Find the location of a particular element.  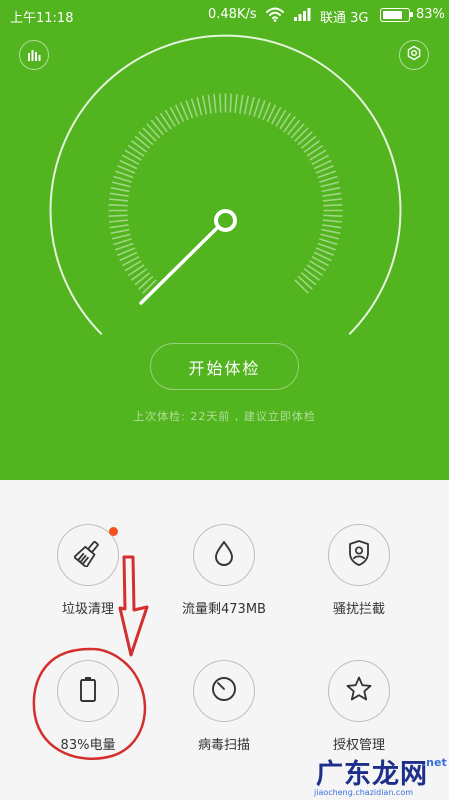

tool-harassment-block-circle is located at coordinates (359, 555).